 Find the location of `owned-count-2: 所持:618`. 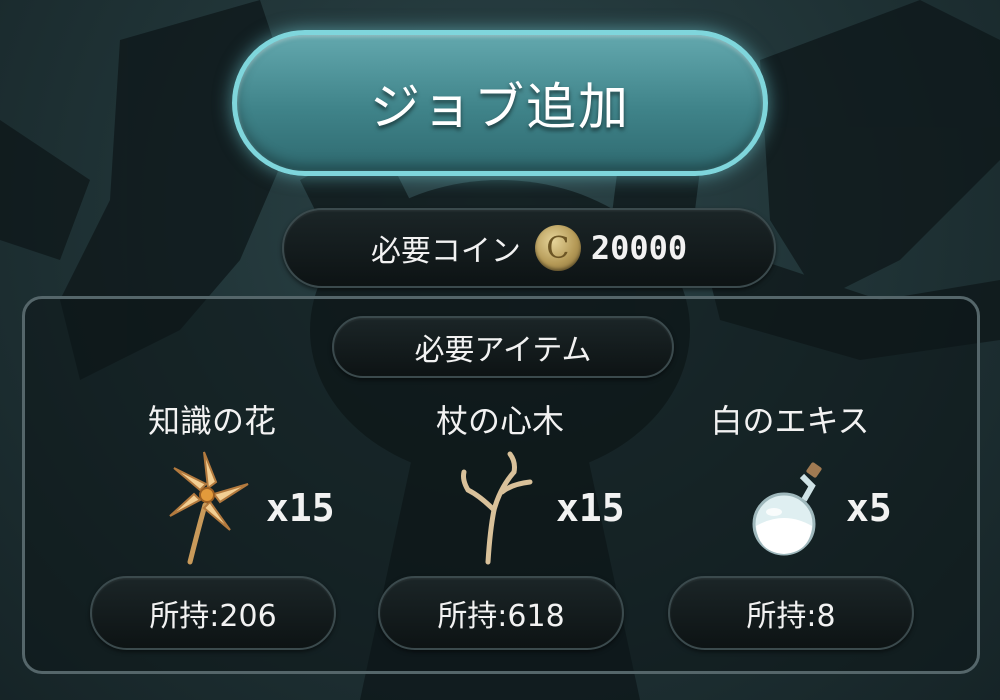

owned-count-2: 所持:618 is located at coordinates (501, 613).